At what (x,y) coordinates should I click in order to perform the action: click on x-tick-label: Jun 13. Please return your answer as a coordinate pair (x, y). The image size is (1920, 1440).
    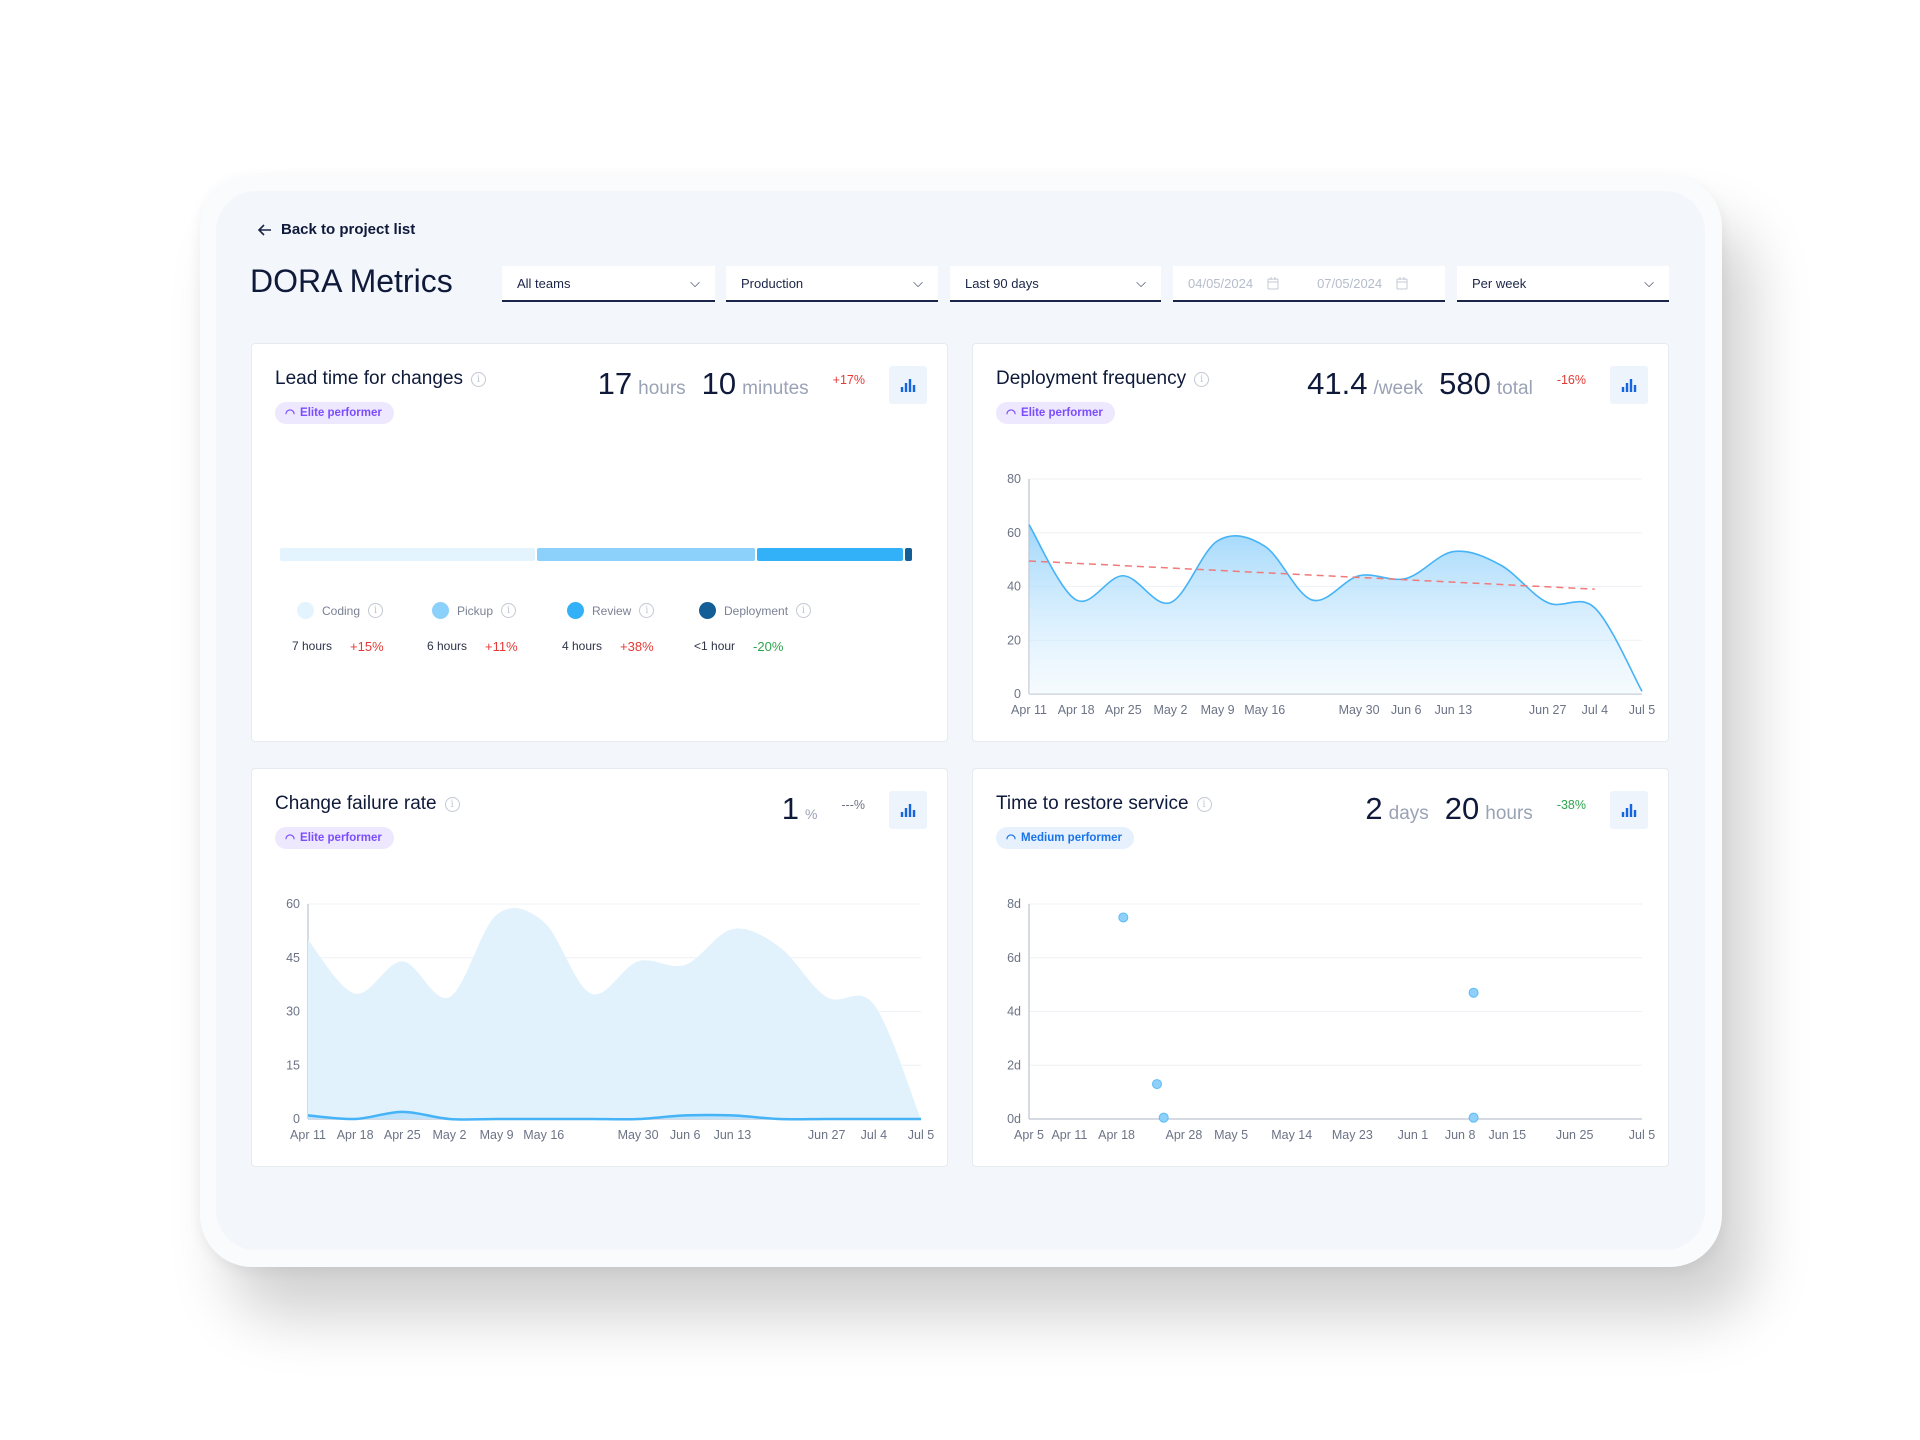
    Looking at the image, I should click on (733, 1135).